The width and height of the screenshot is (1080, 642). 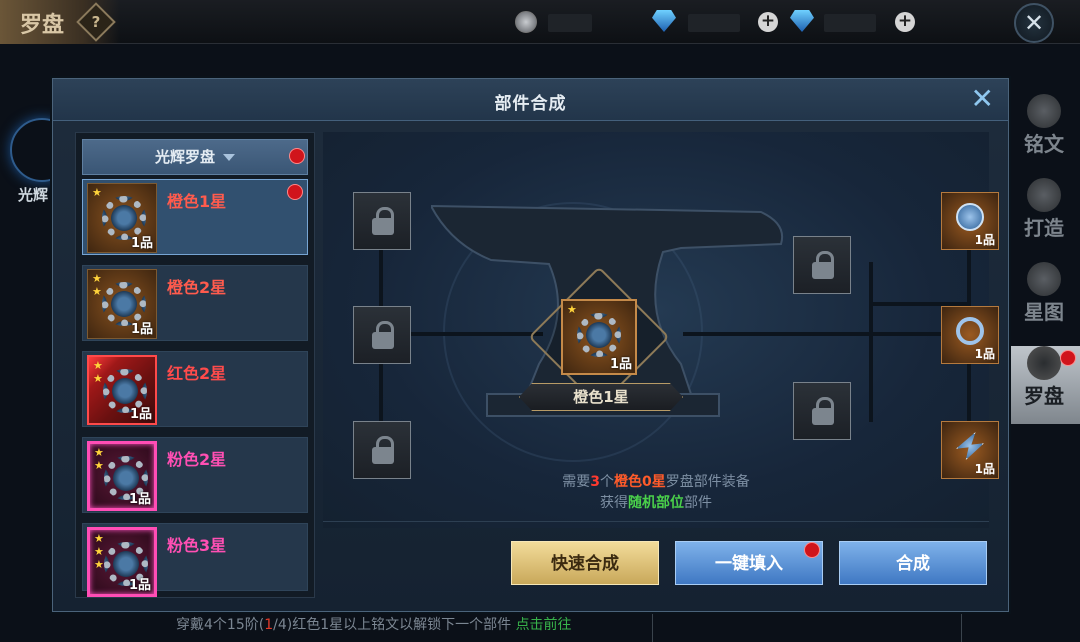 What do you see at coordinates (197, 459) in the screenshot?
I see `item-name: 粉色2星` at bounding box center [197, 459].